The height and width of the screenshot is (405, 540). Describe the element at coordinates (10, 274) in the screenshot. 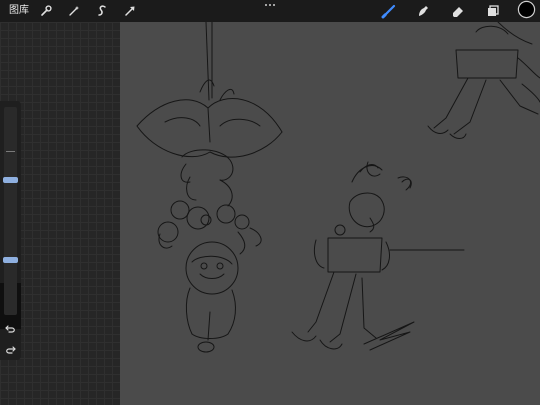

I see `opacity-slider` at that location.